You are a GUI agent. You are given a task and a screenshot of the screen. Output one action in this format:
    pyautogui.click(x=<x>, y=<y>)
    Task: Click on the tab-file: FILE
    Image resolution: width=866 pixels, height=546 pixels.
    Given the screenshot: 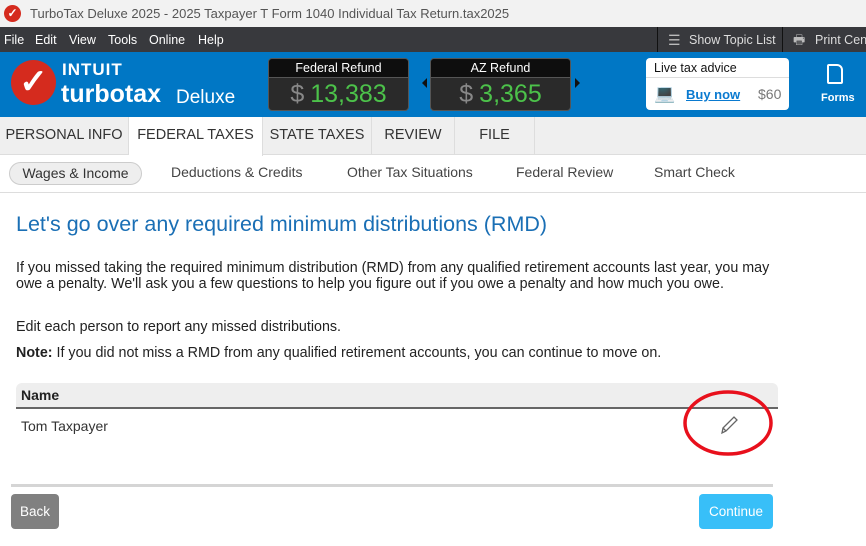 What is the action you would take?
    pyautogui.click(x=495, y=136)
    